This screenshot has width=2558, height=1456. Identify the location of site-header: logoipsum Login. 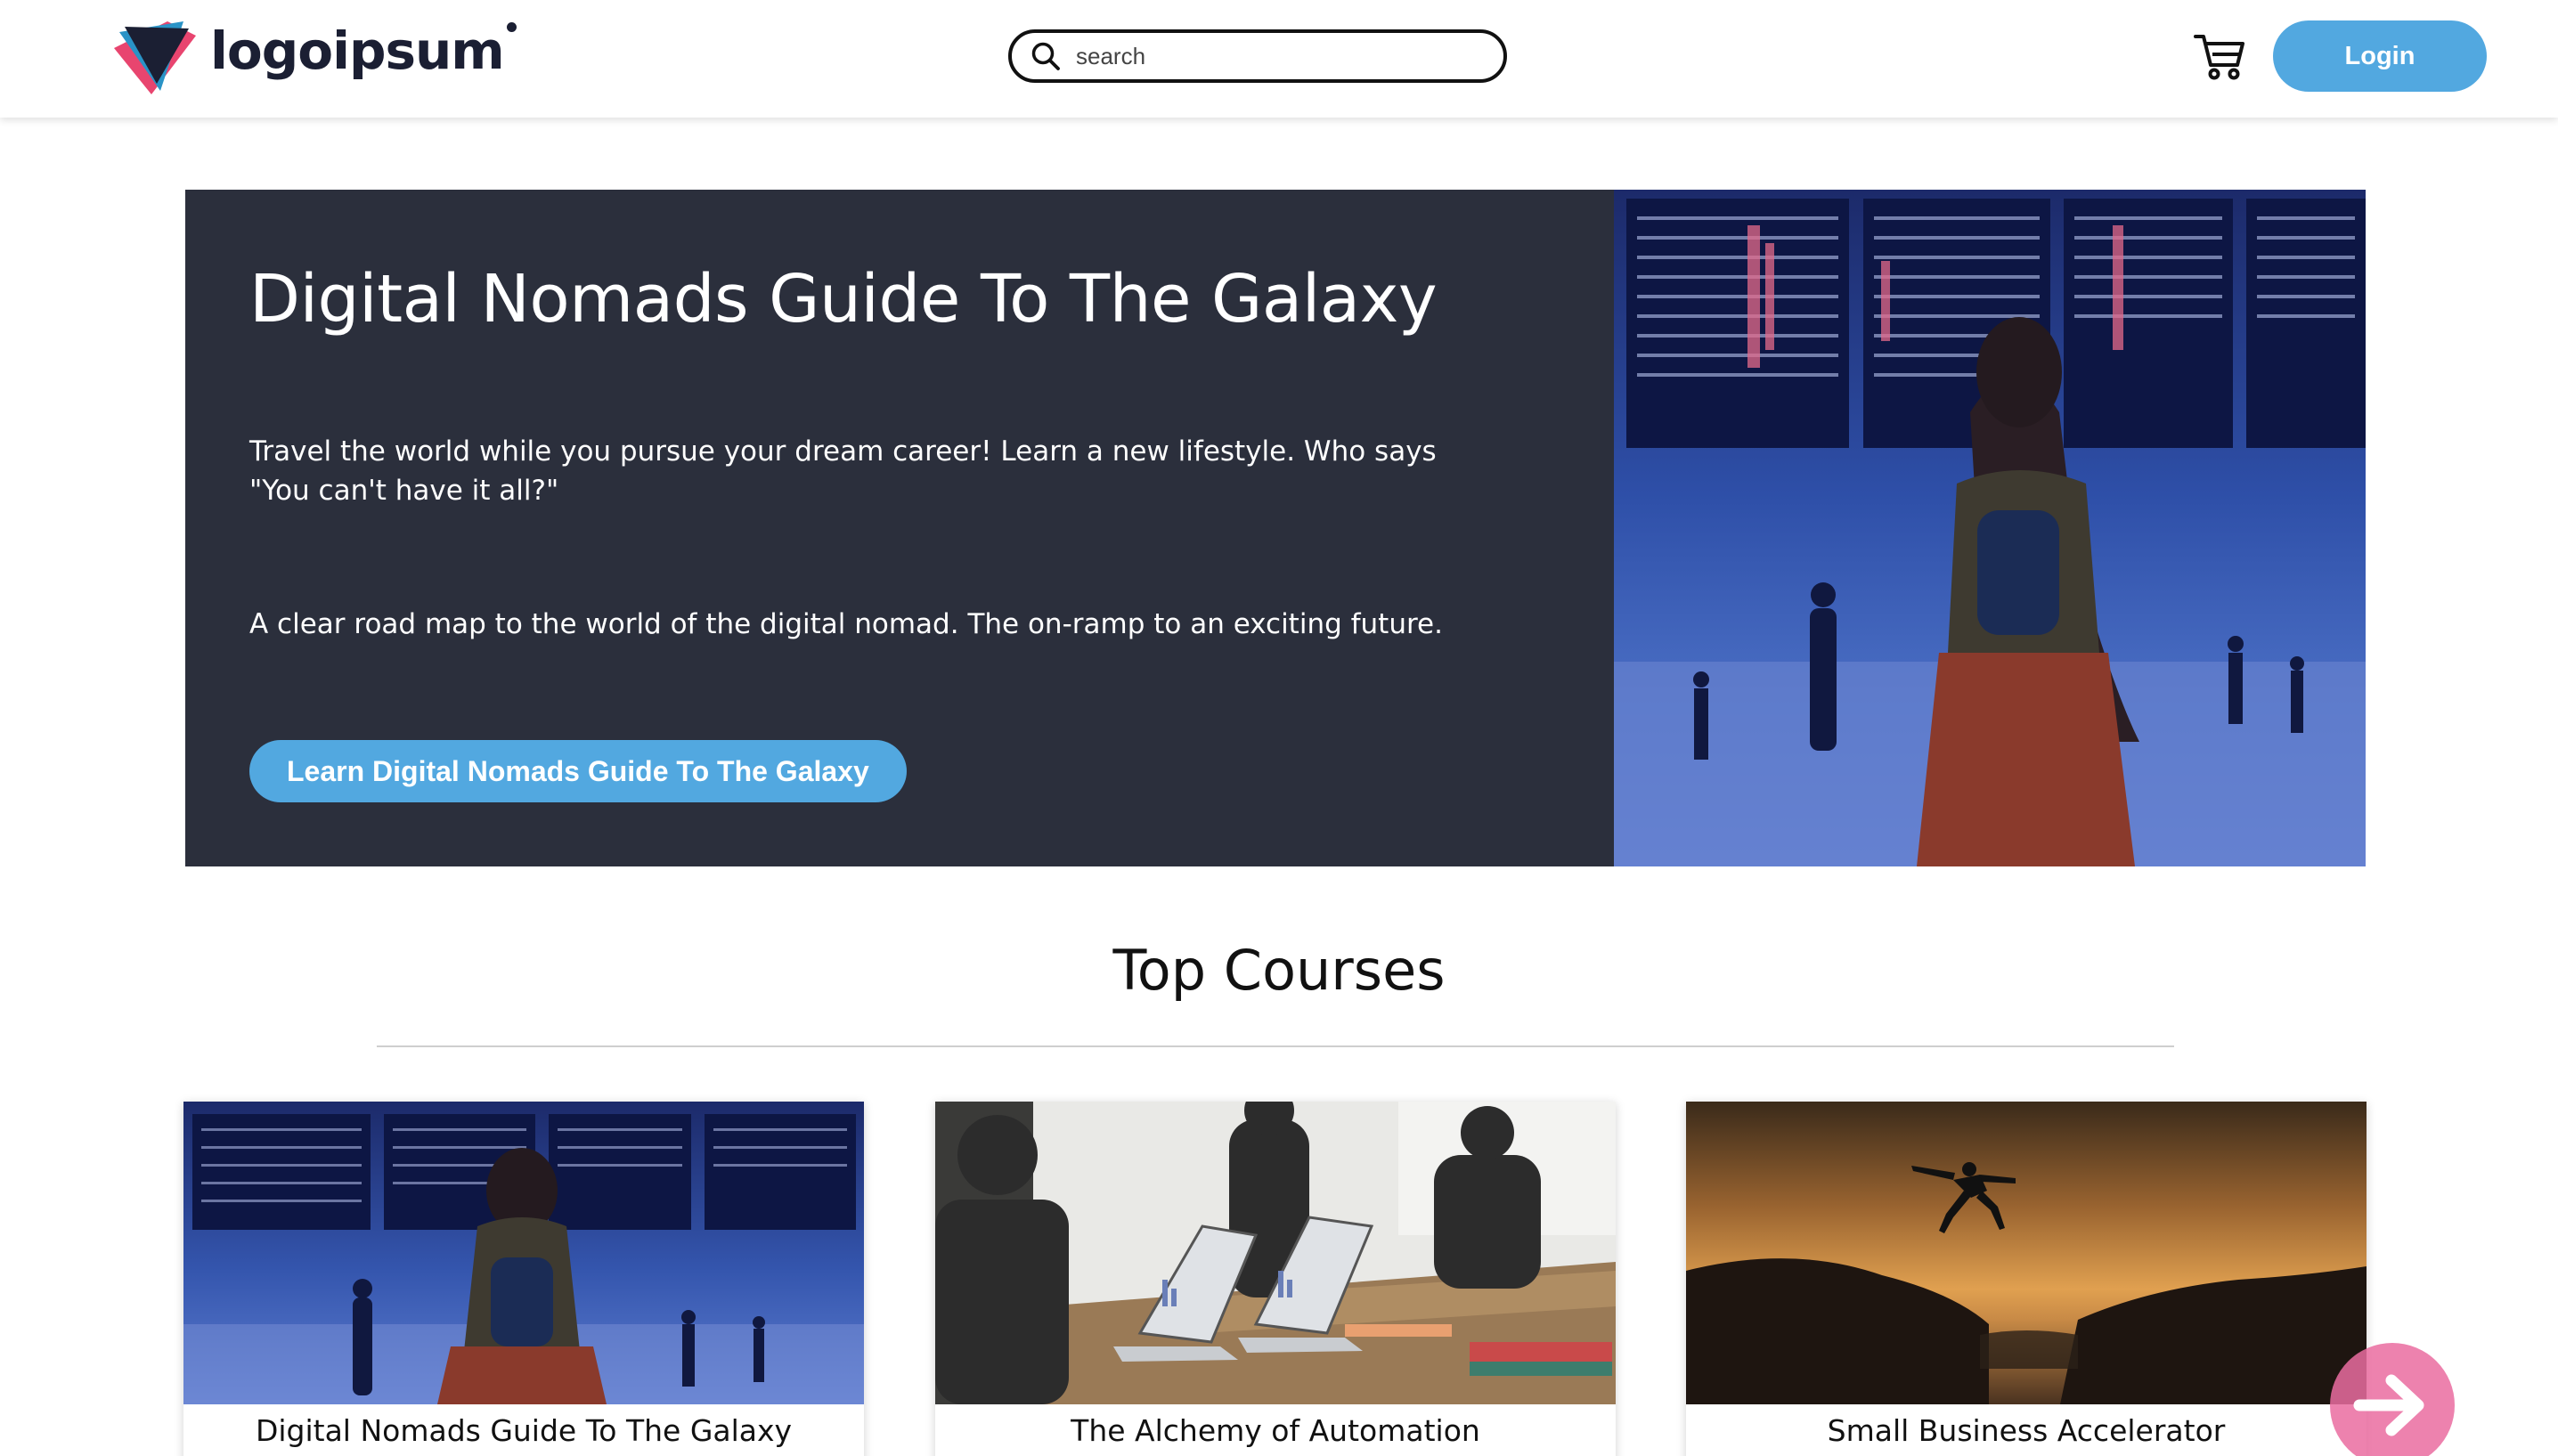
(1279, 59).